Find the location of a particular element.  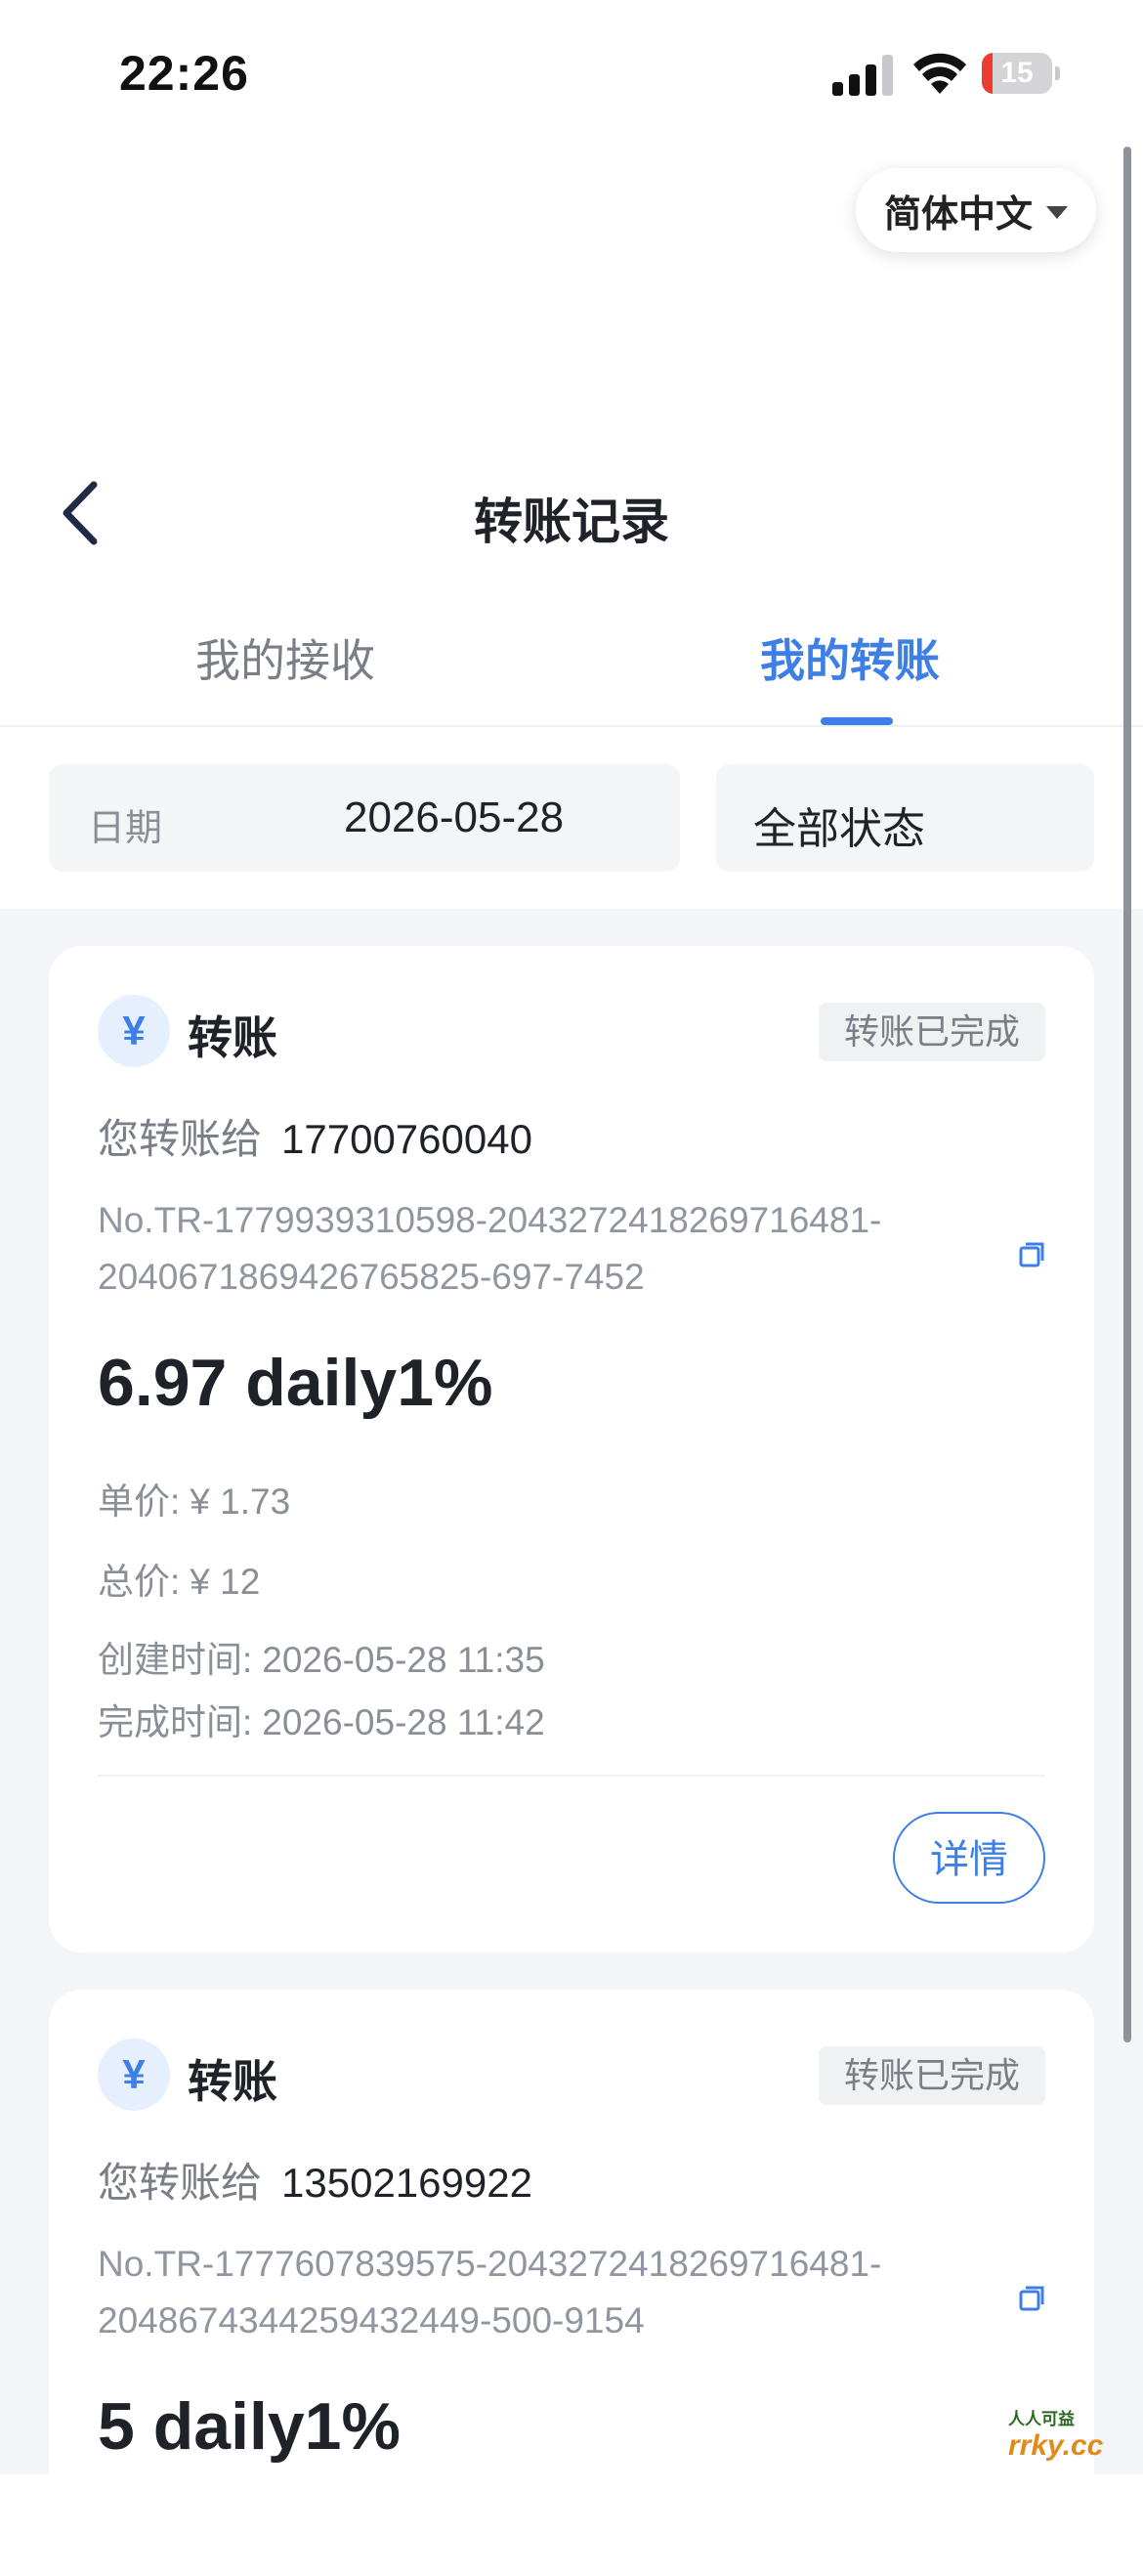

language-selector: 简体中文 is located at coordinates (976, 210).